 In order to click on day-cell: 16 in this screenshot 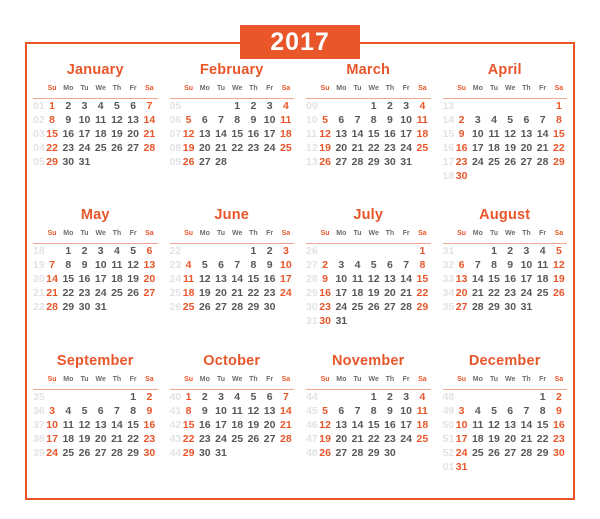, I will do `click(253, 134)`.